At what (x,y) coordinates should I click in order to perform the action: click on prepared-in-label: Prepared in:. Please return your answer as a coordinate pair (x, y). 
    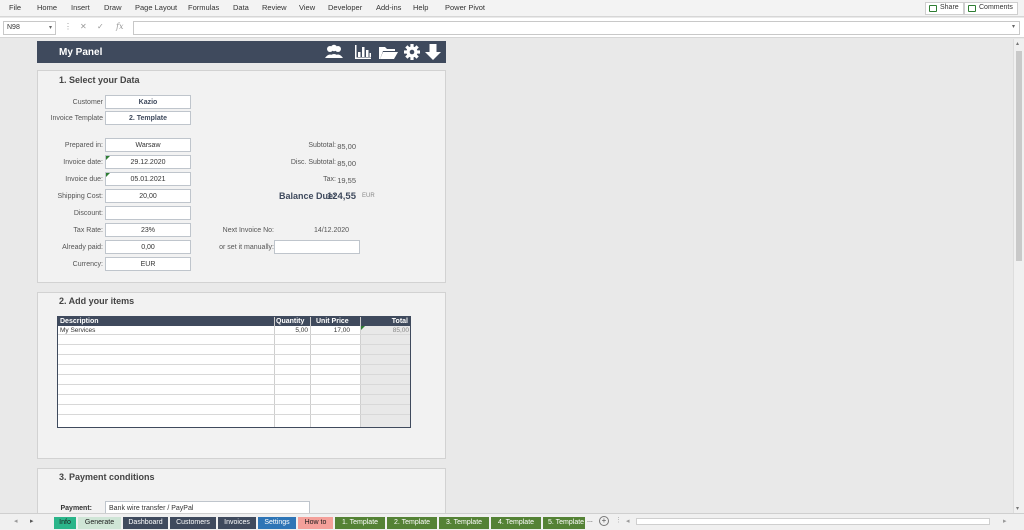
    Looking at the image, I should click on (83, 145).